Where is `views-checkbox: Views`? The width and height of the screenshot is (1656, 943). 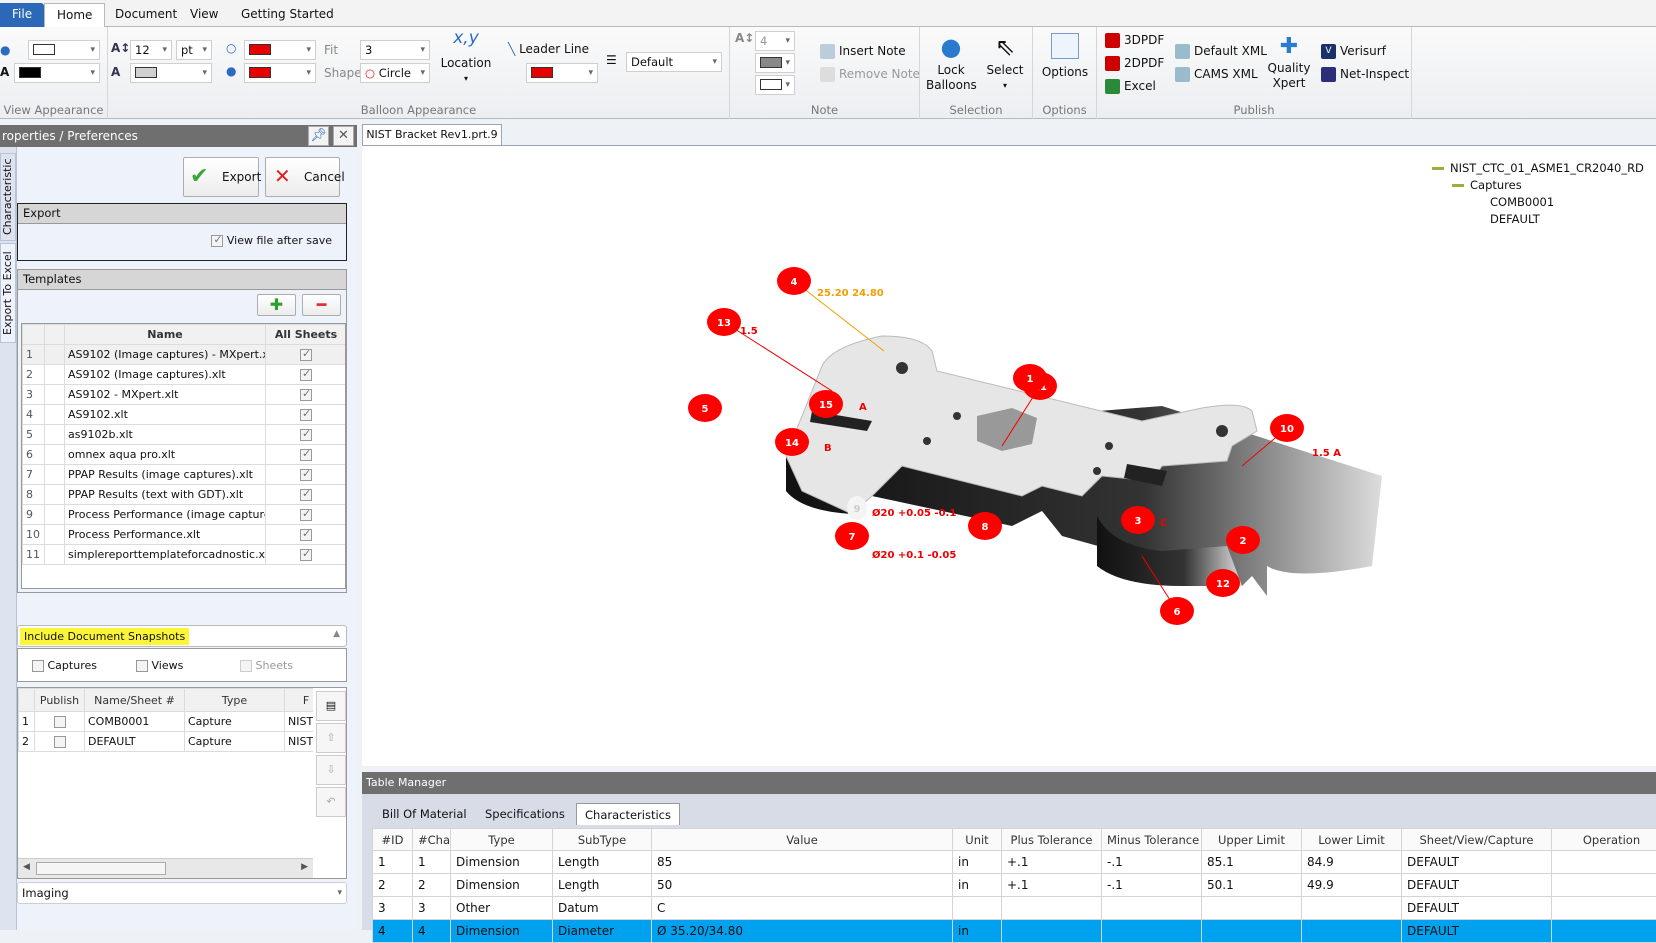
views-checkbox: Views is located at coordinates (159, 665).